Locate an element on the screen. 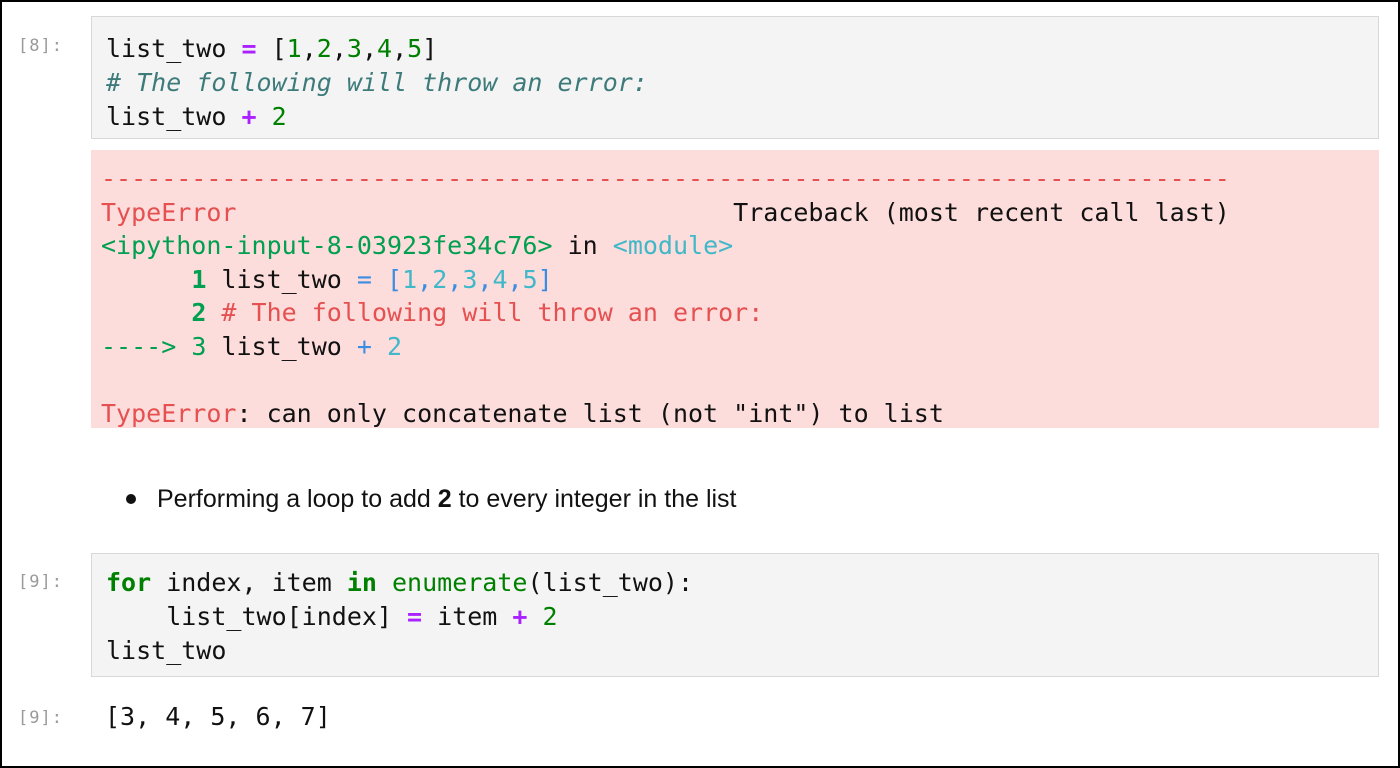 The image size is (1400, 768). token: for is located at coordinates (129, 582).